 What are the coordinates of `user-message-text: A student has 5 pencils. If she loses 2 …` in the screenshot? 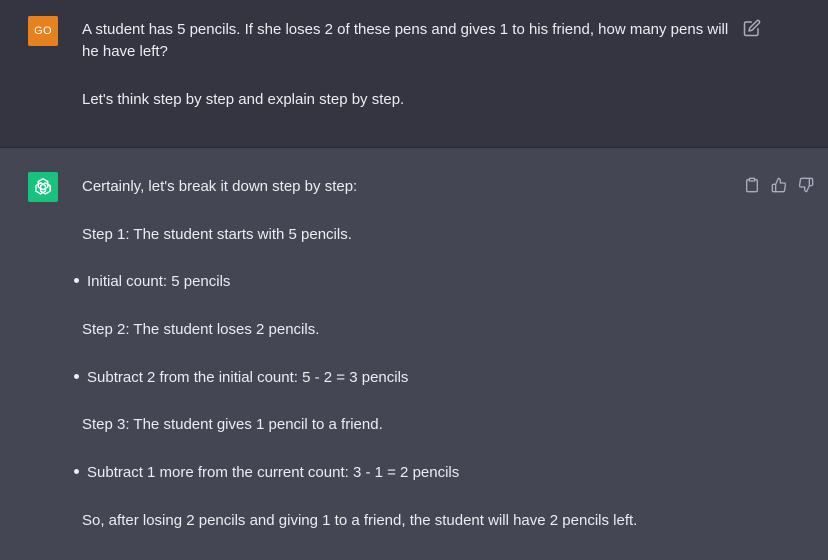 It's located at (407, 65).